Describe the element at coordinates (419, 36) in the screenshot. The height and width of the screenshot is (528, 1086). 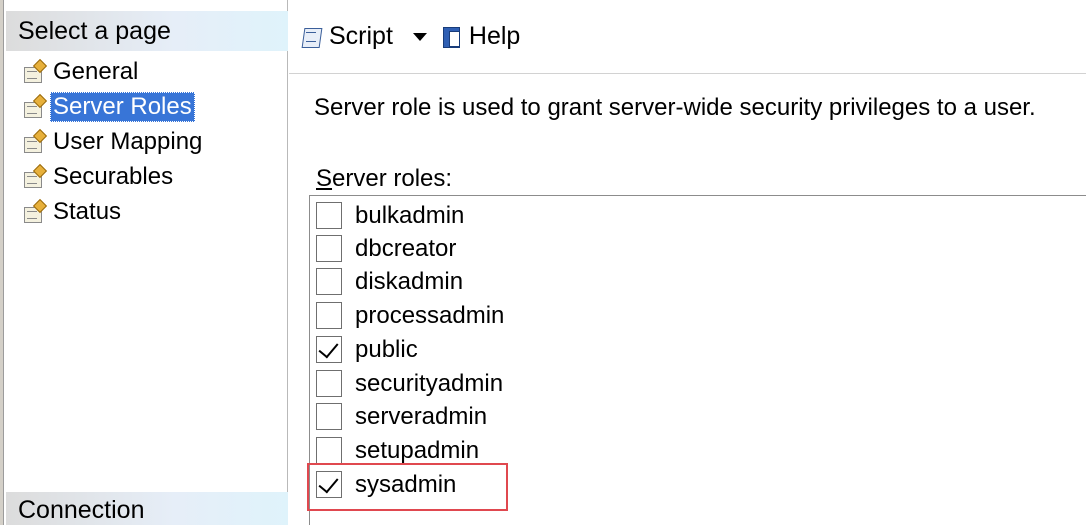
I see `script-dropdown-arrow-icon` at that location.